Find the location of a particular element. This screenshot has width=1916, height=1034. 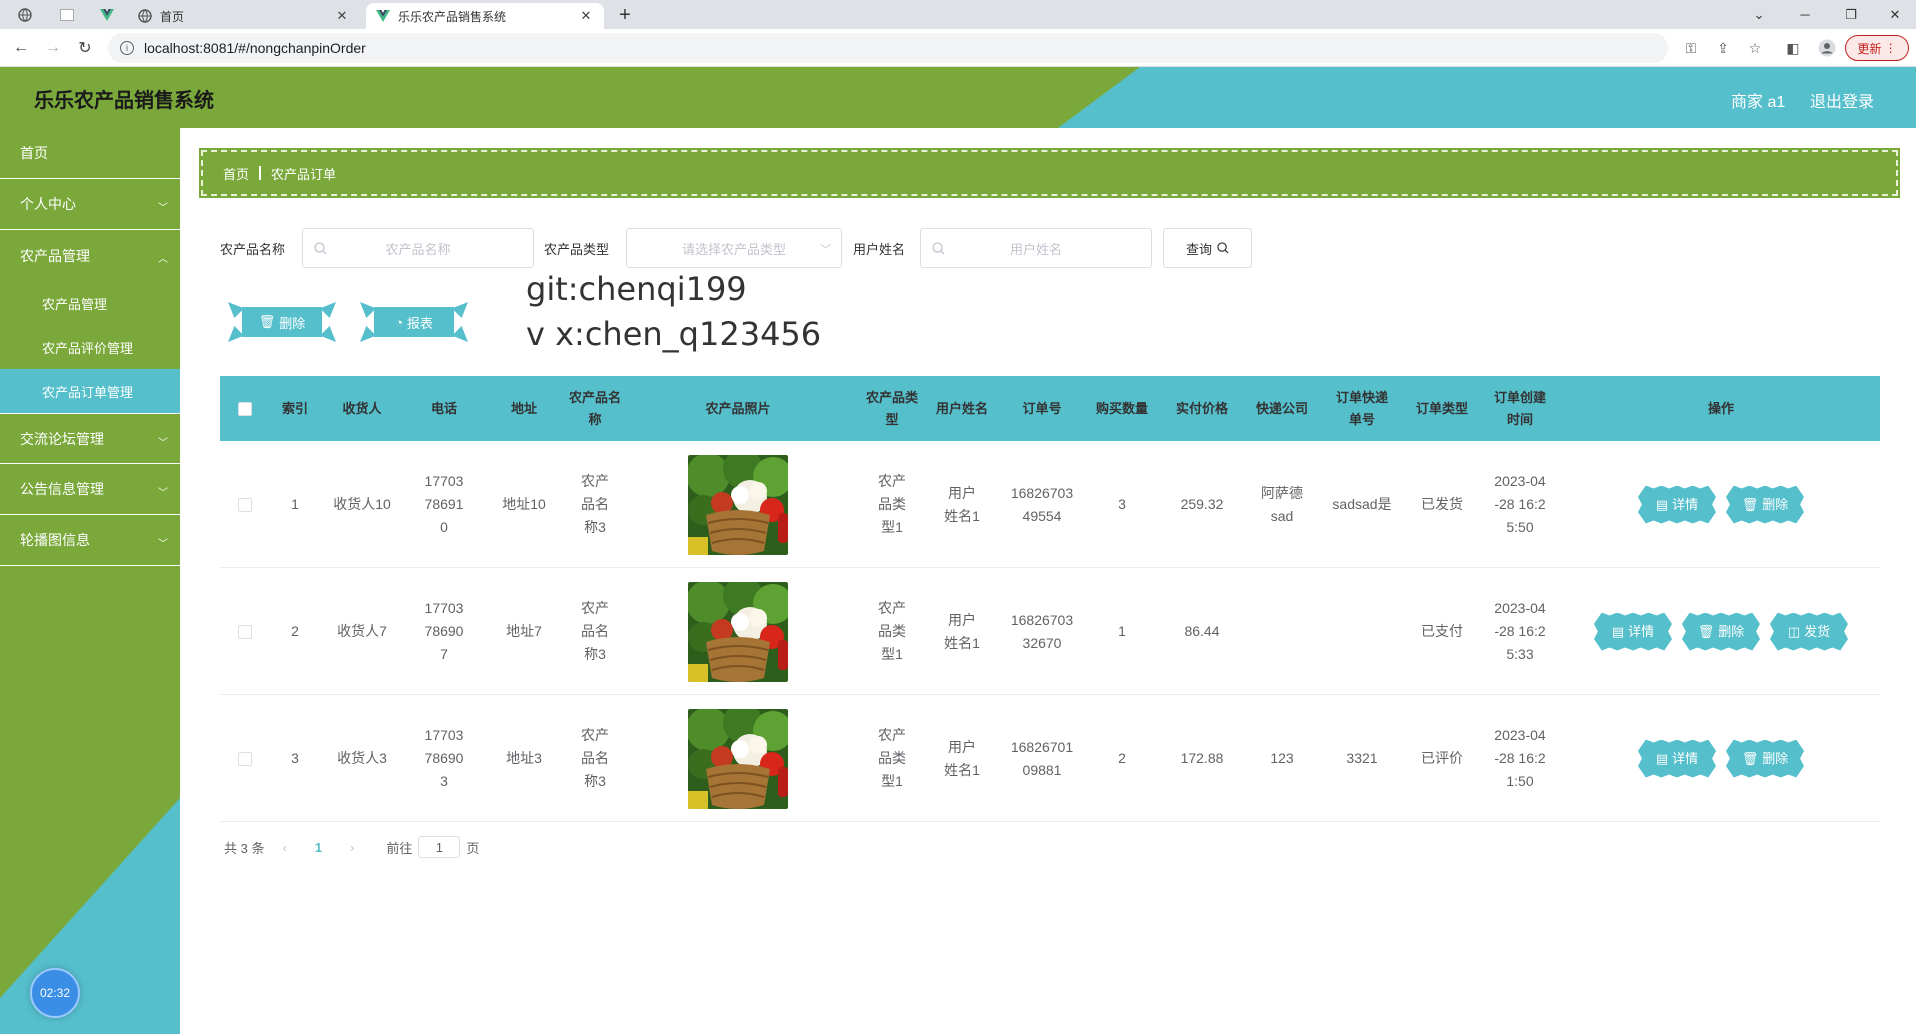

new-tab-button: + is located at coordinates (625, 15).